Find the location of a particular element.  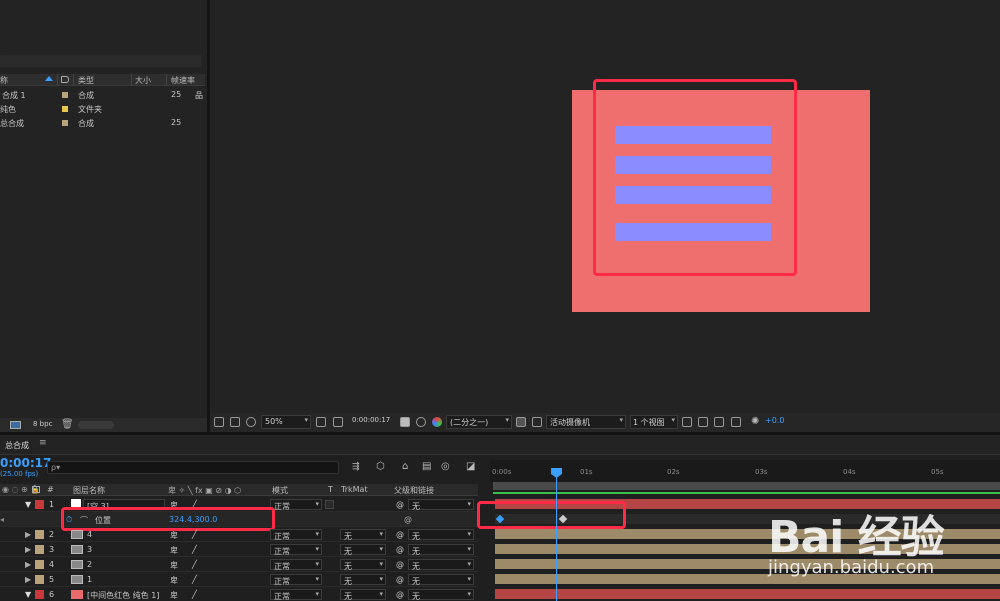

snapshot-icon is located at coordinates (405, 422).